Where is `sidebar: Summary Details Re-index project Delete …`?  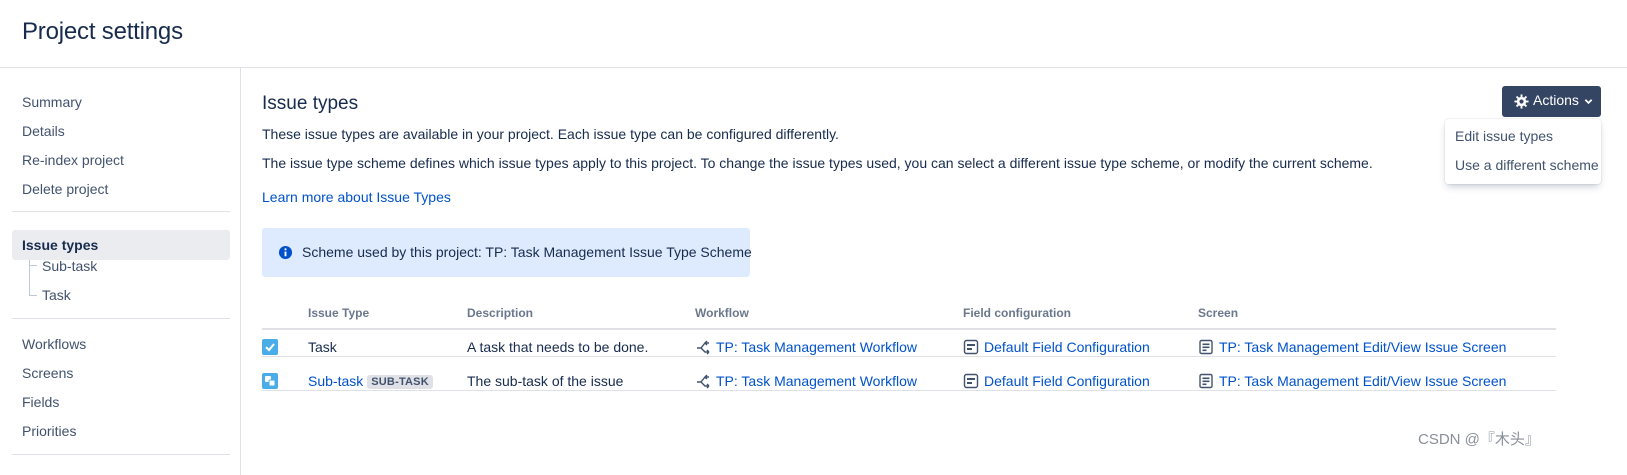
sidebar: Summary Details Re-index project Delete … is located at coordinates (120, 271).